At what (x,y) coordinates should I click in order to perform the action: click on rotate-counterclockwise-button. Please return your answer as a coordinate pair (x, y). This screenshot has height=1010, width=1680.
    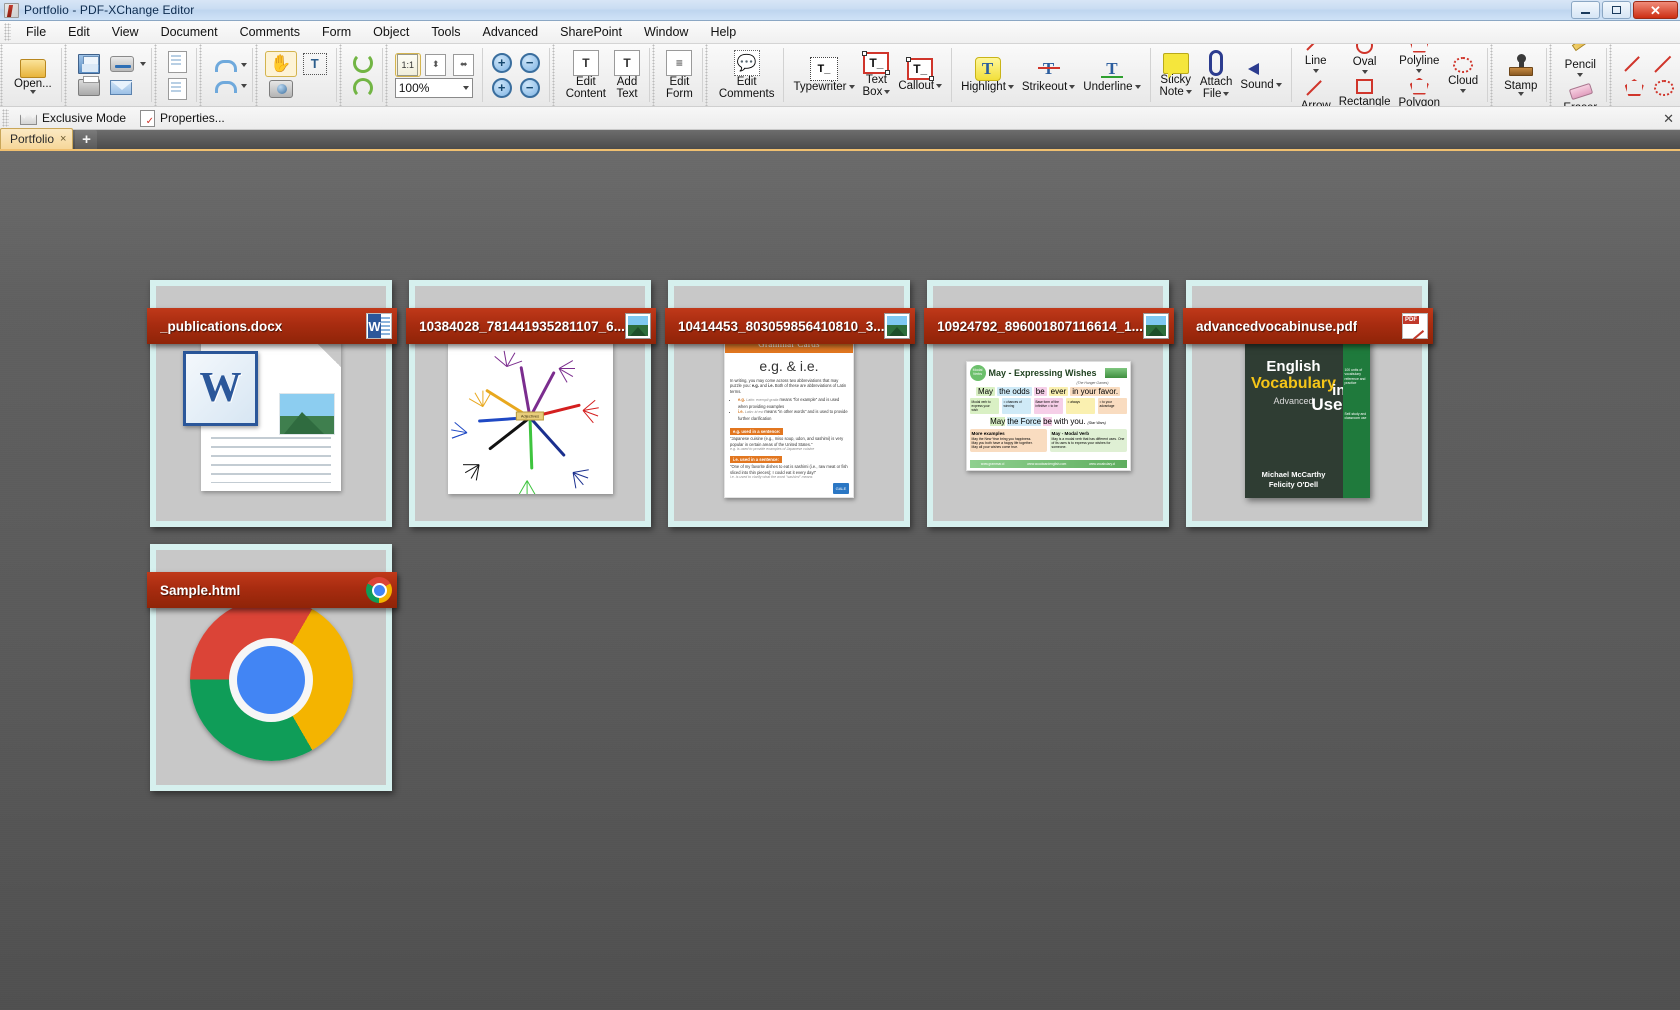
    Looking at the image, I should click on (363, 88).